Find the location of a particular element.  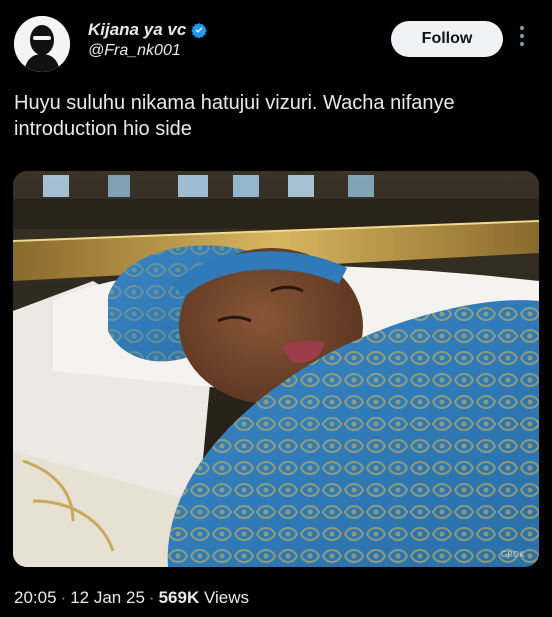

verified-badge-icon is located at coordinates (199, 30).